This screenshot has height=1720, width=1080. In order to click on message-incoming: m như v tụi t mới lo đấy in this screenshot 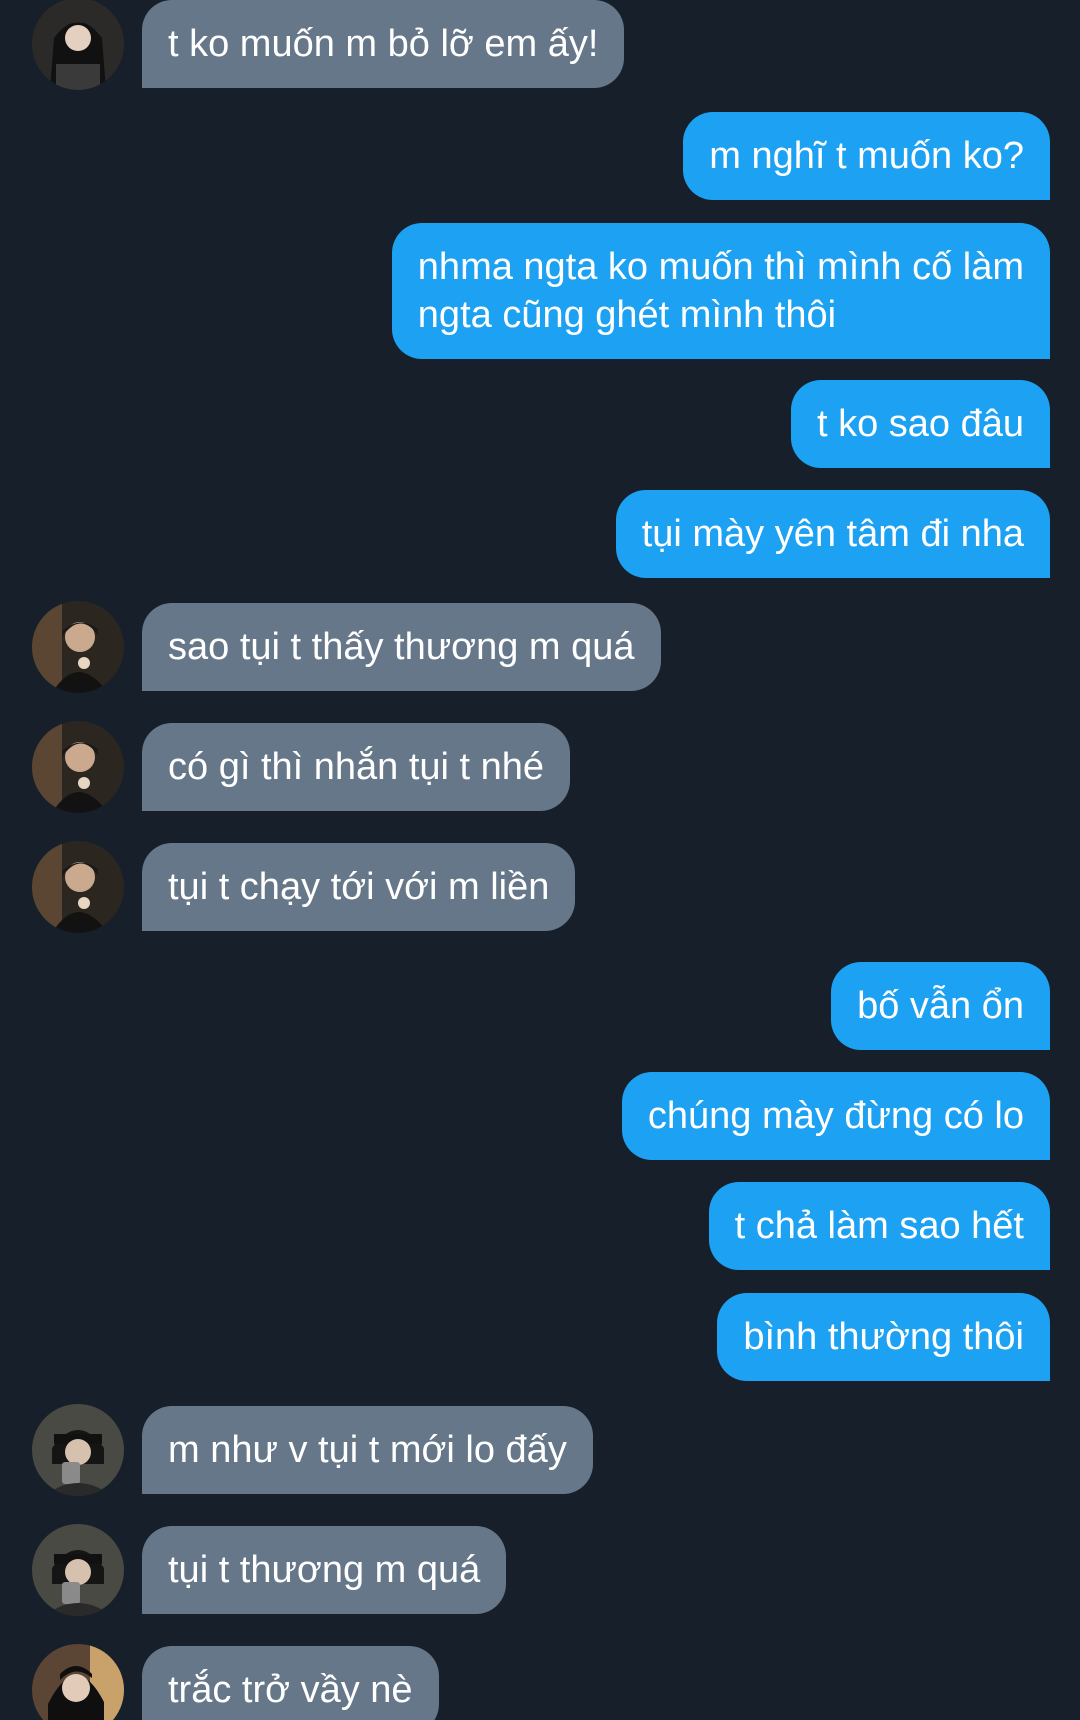, I will do `click(312, 1450)`.